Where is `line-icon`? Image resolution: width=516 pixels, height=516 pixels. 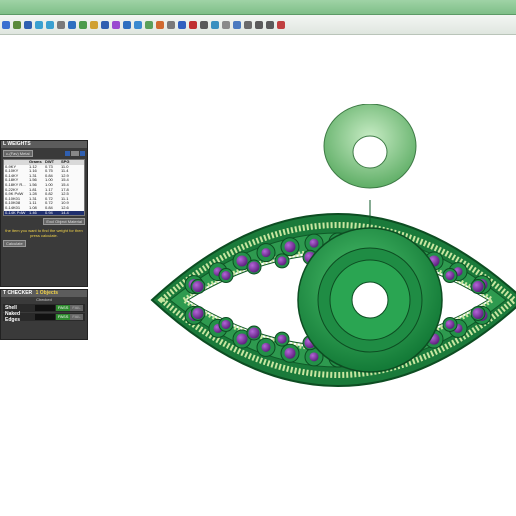
line-icon is located at coordinates (259, 24).